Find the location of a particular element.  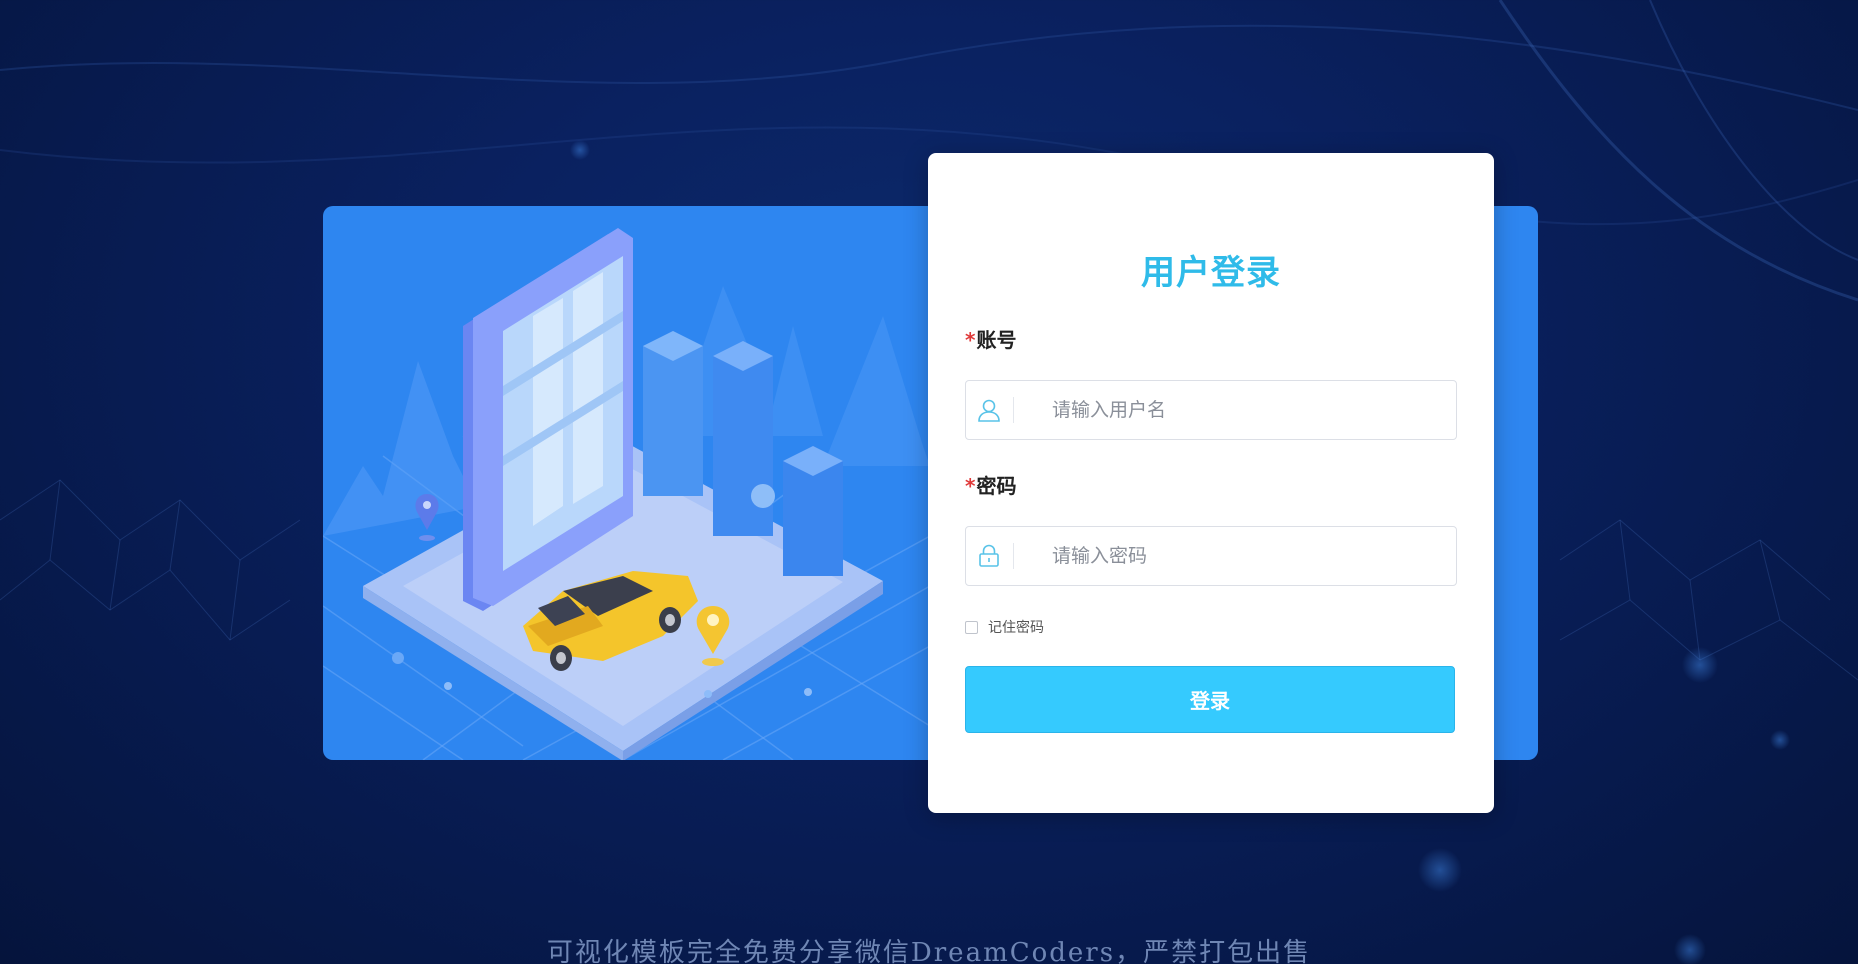

remember-label: 记住密码 is located at coordinates (1016, 628).